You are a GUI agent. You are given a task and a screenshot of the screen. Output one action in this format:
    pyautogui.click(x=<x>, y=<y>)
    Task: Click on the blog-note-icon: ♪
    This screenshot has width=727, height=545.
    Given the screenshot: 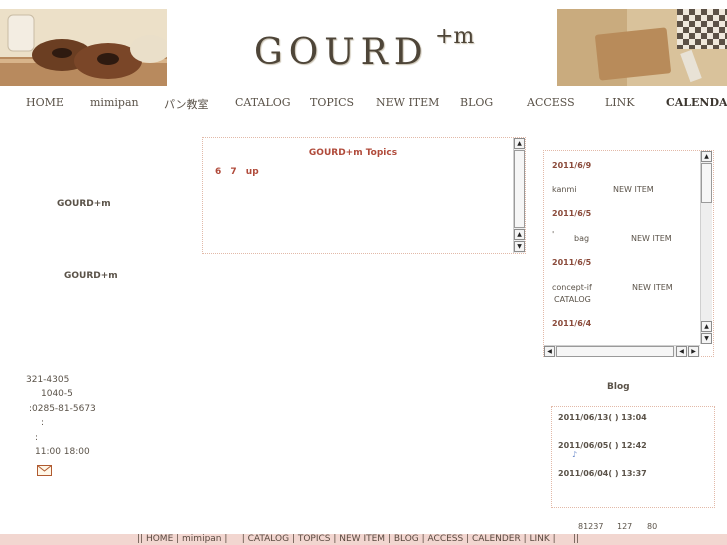 What is the action you would take?
    pyautogui.click(x=575, y=454)
    